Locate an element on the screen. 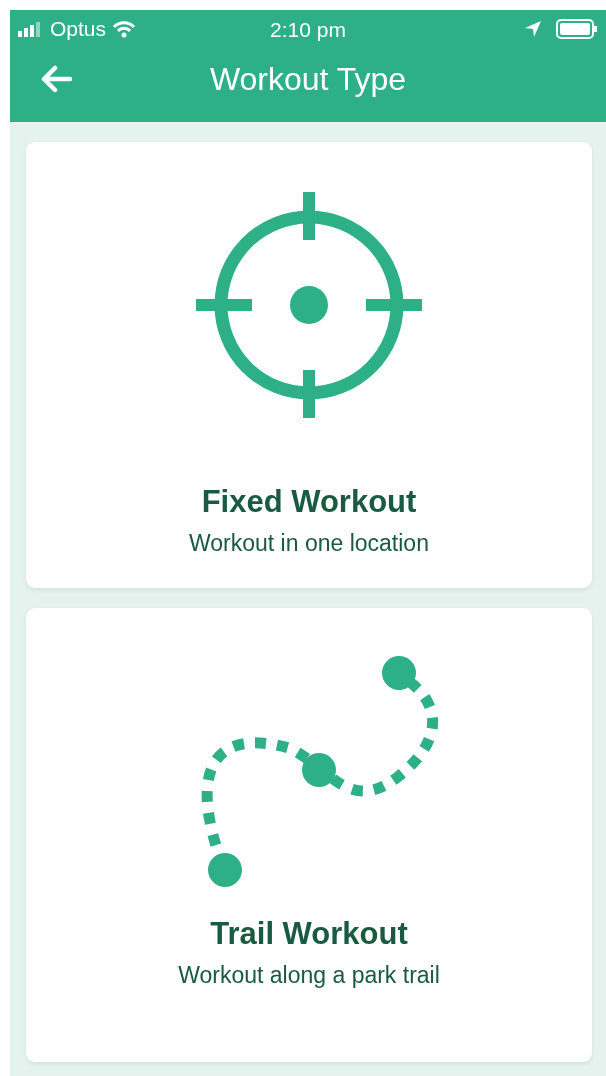  location-arrow-icon is located at coordinates (533, 29).